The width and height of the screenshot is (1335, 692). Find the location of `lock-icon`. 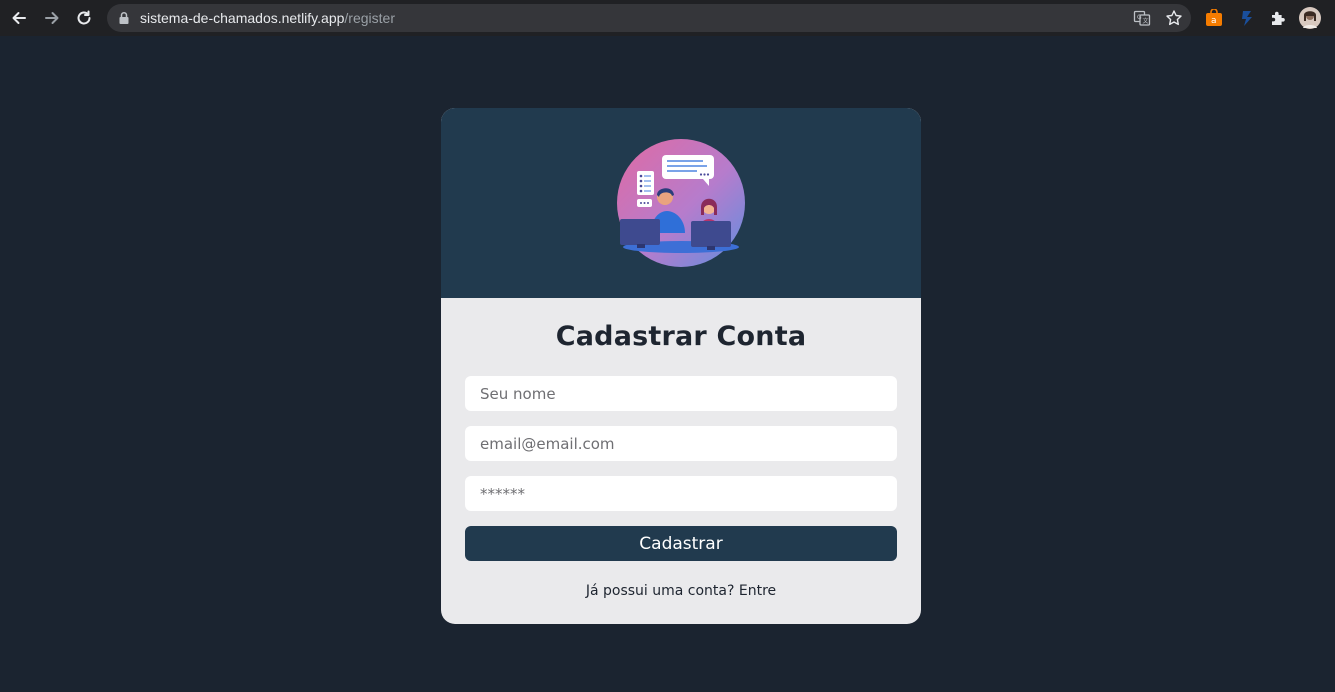

lock-icon is located at coordinates (124, 17).